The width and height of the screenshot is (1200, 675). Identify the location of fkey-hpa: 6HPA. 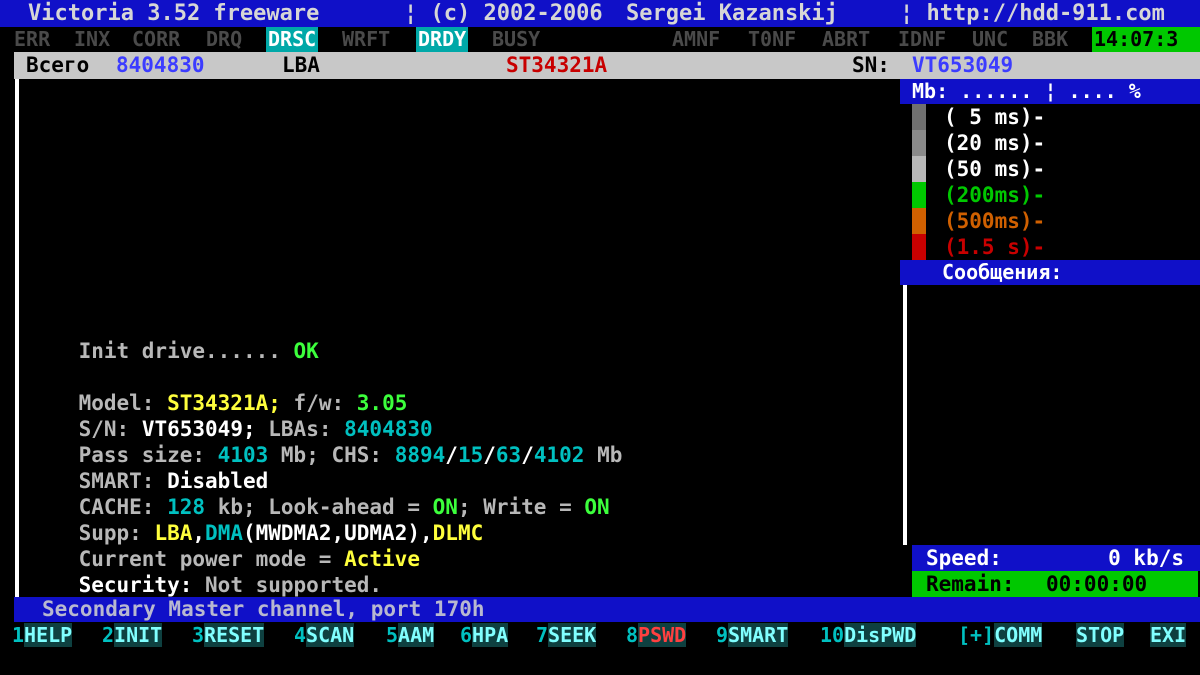
(484, 635).